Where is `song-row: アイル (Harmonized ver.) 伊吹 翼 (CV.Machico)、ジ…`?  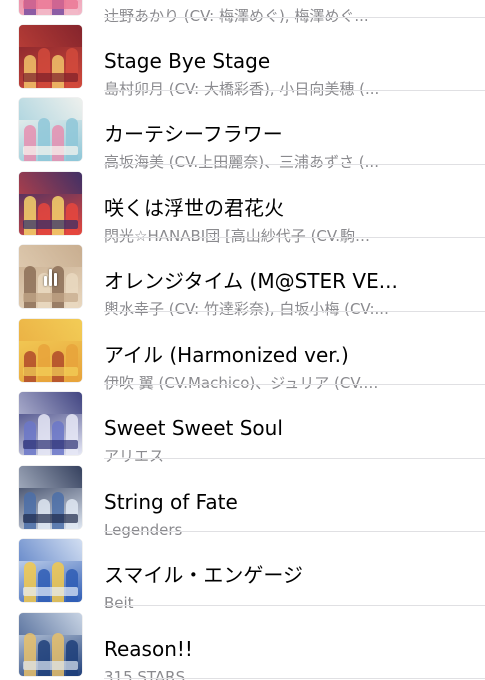 song-row: アイル (Harmonized ver.) 伊吹 翼 (CV.Machico)、ジ… is located at coordinates (242, 352).